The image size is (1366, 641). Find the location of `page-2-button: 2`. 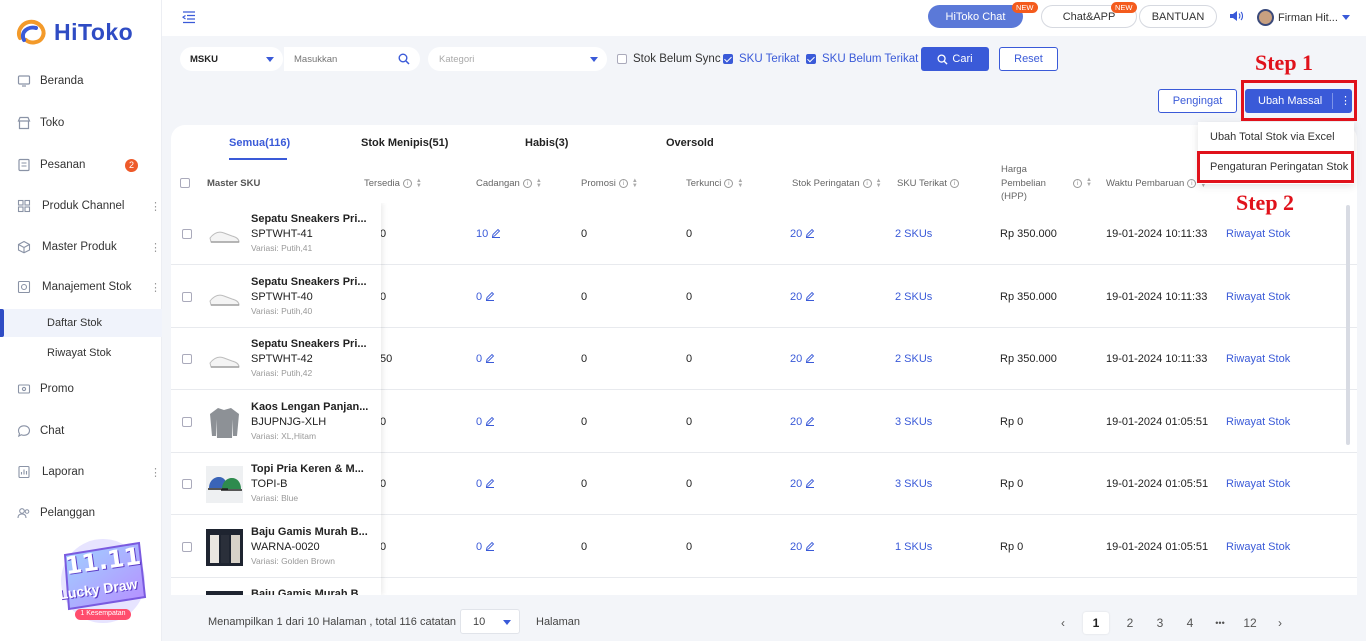

page-2-button: 2 is located at coordinates (1130, 623).